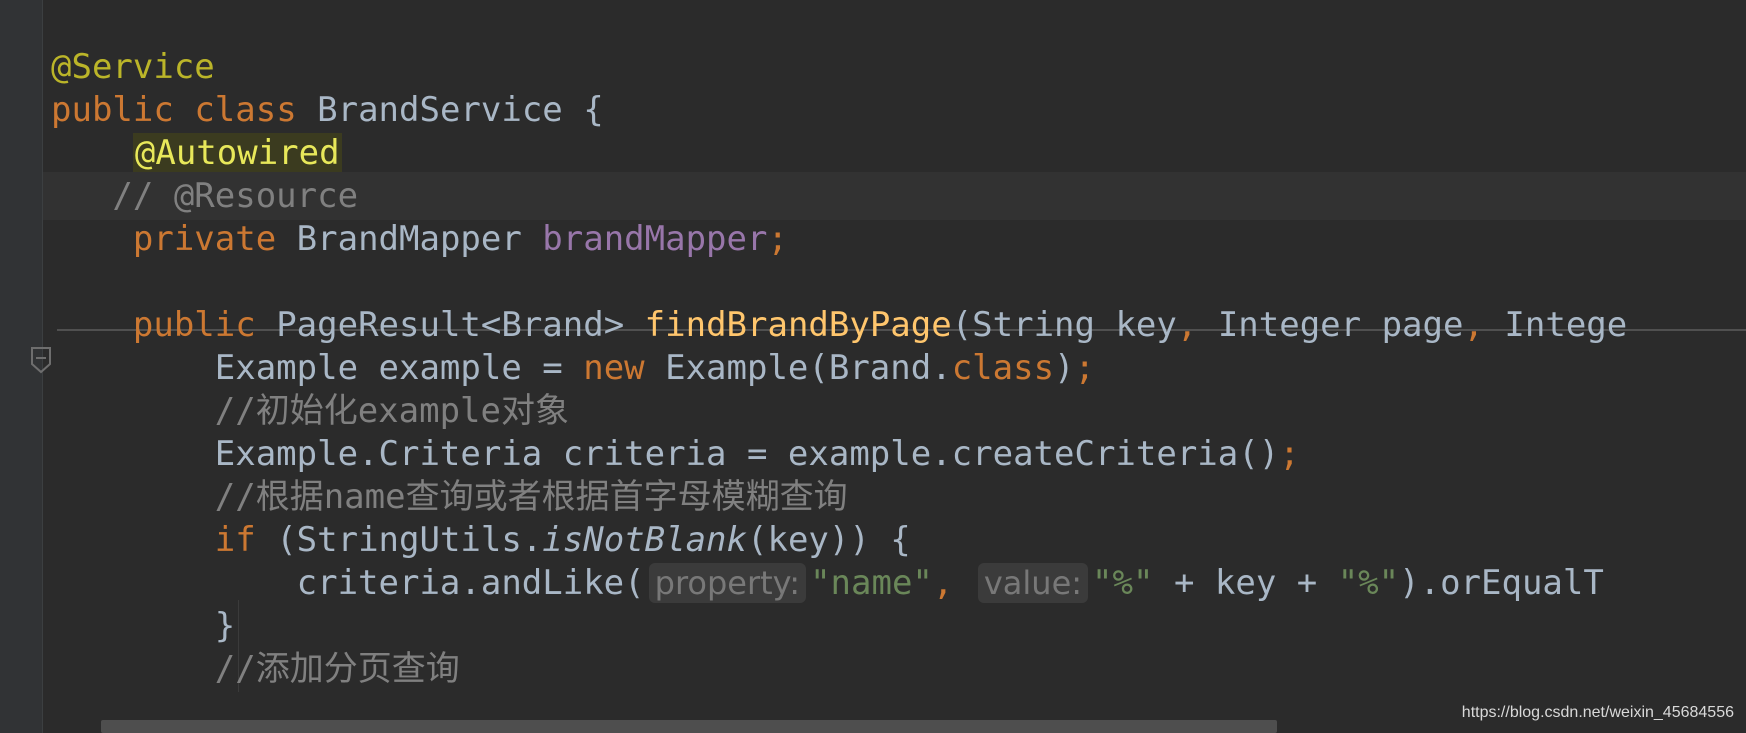 The image size is (1746, 733). Describe the element at coordinates (450, 110) in the screenshot. I see `class-name: BrandService {` at that location.